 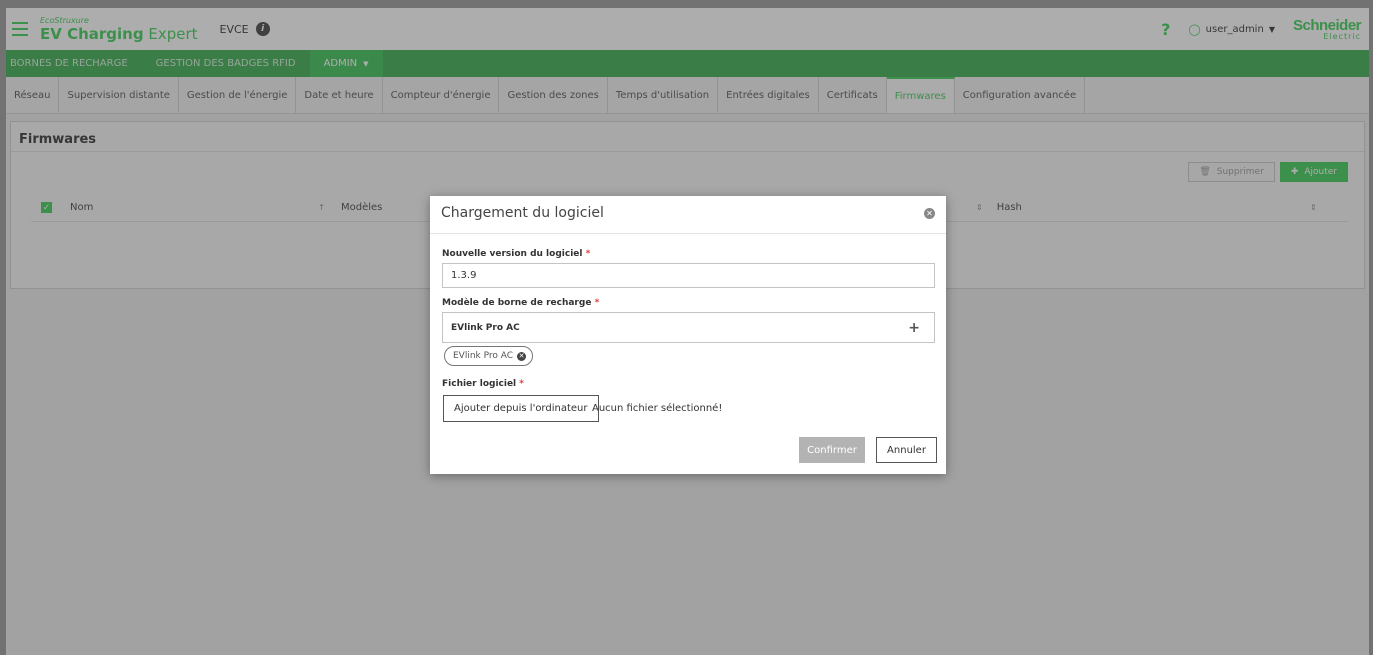 What do you see at coordinates (522, 356) in the screenshot?
I see `remove-chip-icon: ✕` at bounding box center [522, 356].